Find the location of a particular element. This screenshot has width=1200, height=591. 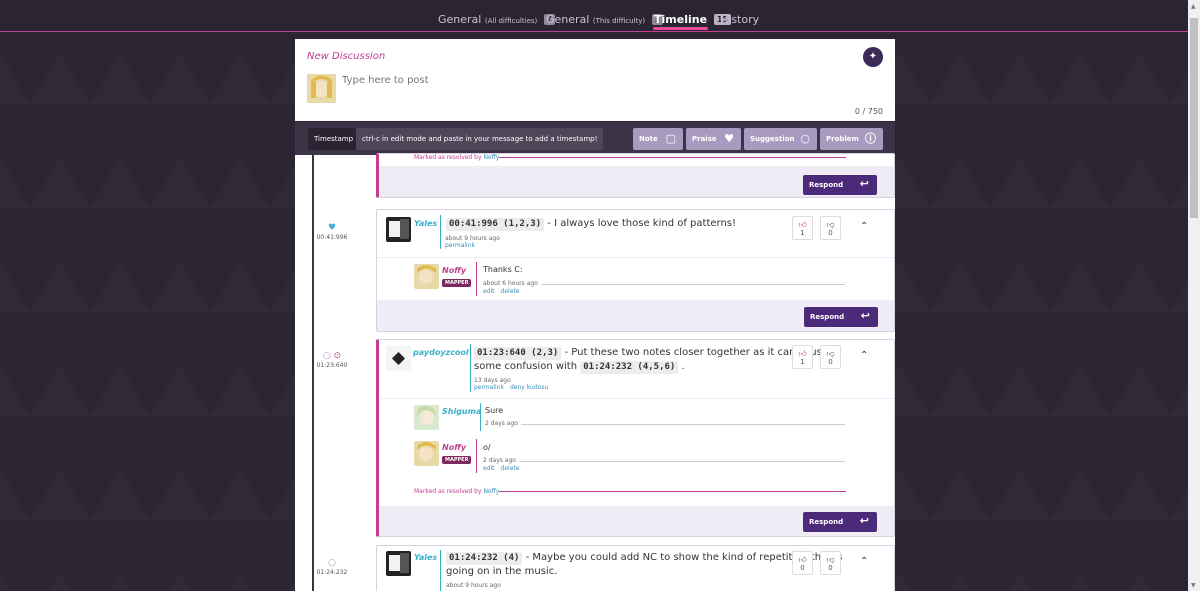

timestamp-link: 00:41:996 (1,2,3) is located at coordinates (495, 224).